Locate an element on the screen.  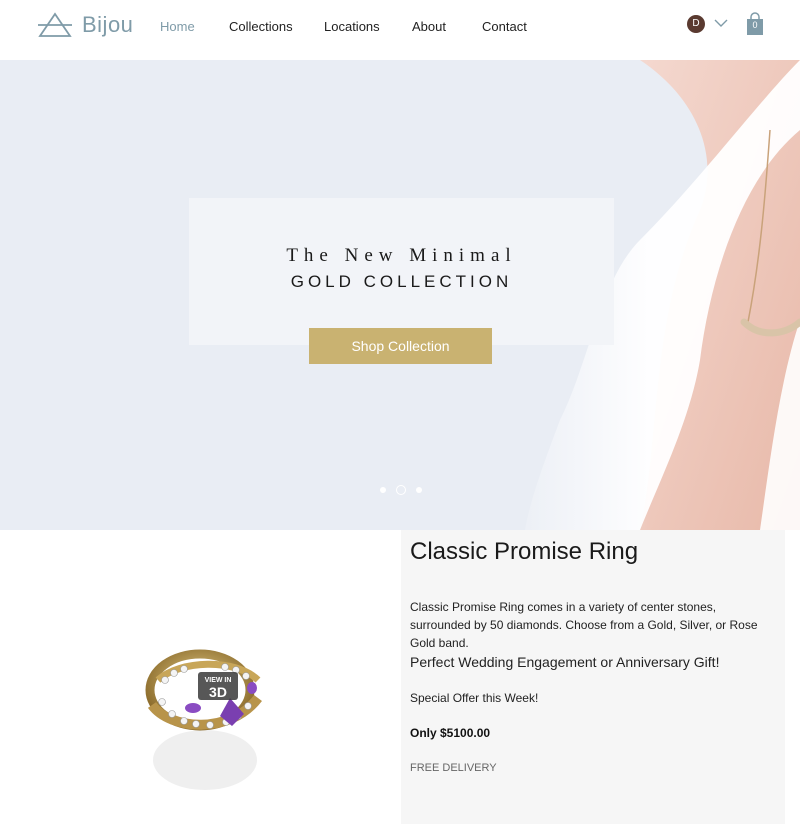
nav-collections: Collections is located at coordinates (261, 26).